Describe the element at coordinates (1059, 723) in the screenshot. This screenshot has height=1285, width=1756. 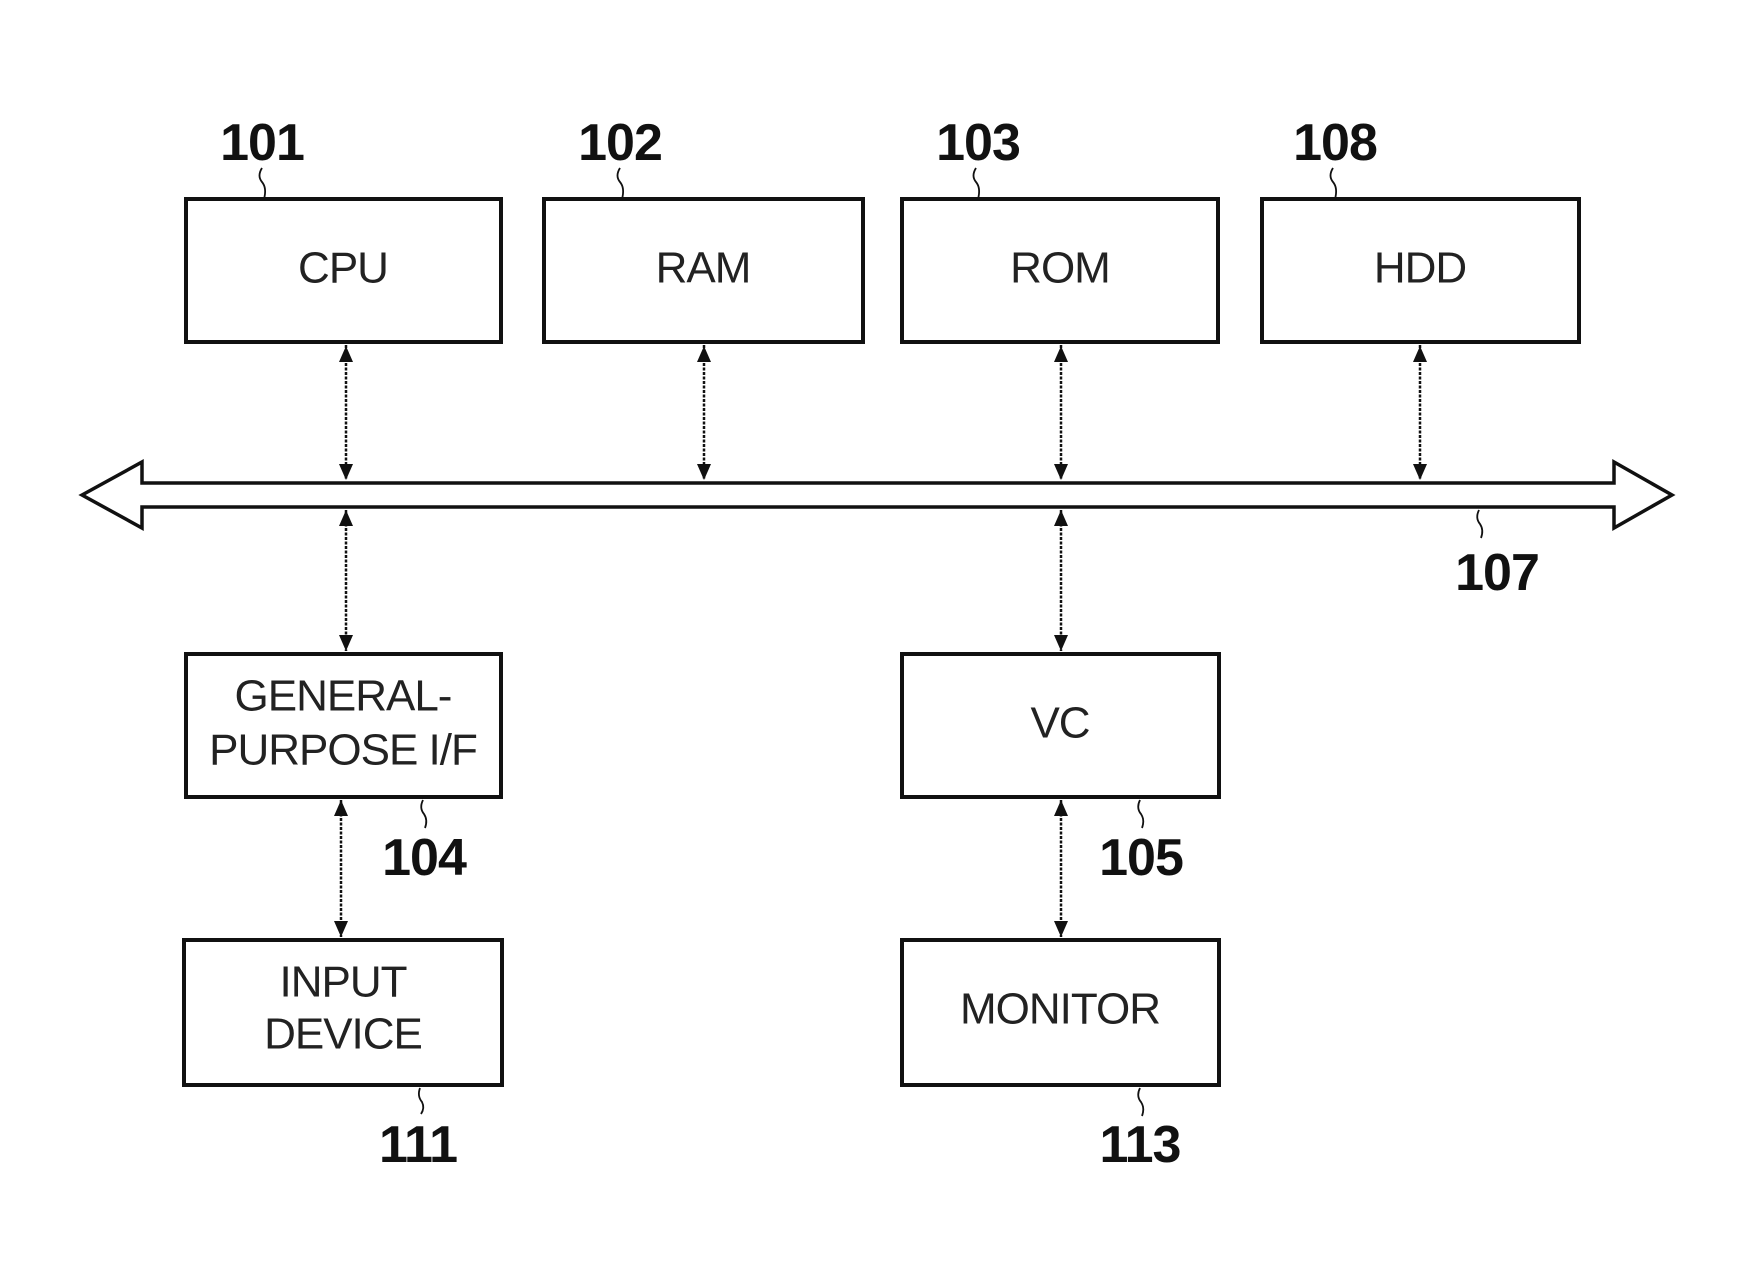
I see `vc-label: VC` at that location.